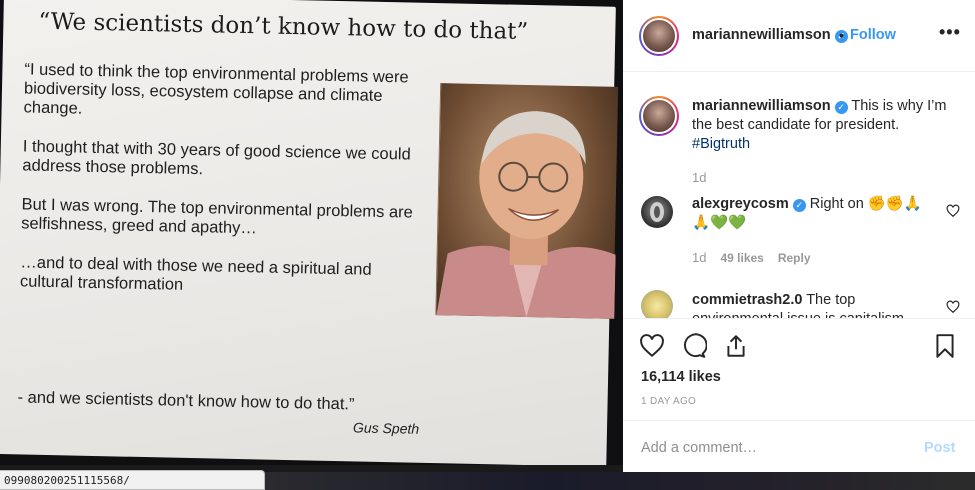  What do you see at coordinates (699, 257) in the screenshot?
I see `comment-time: 1d` at bounding box center [699, 257].